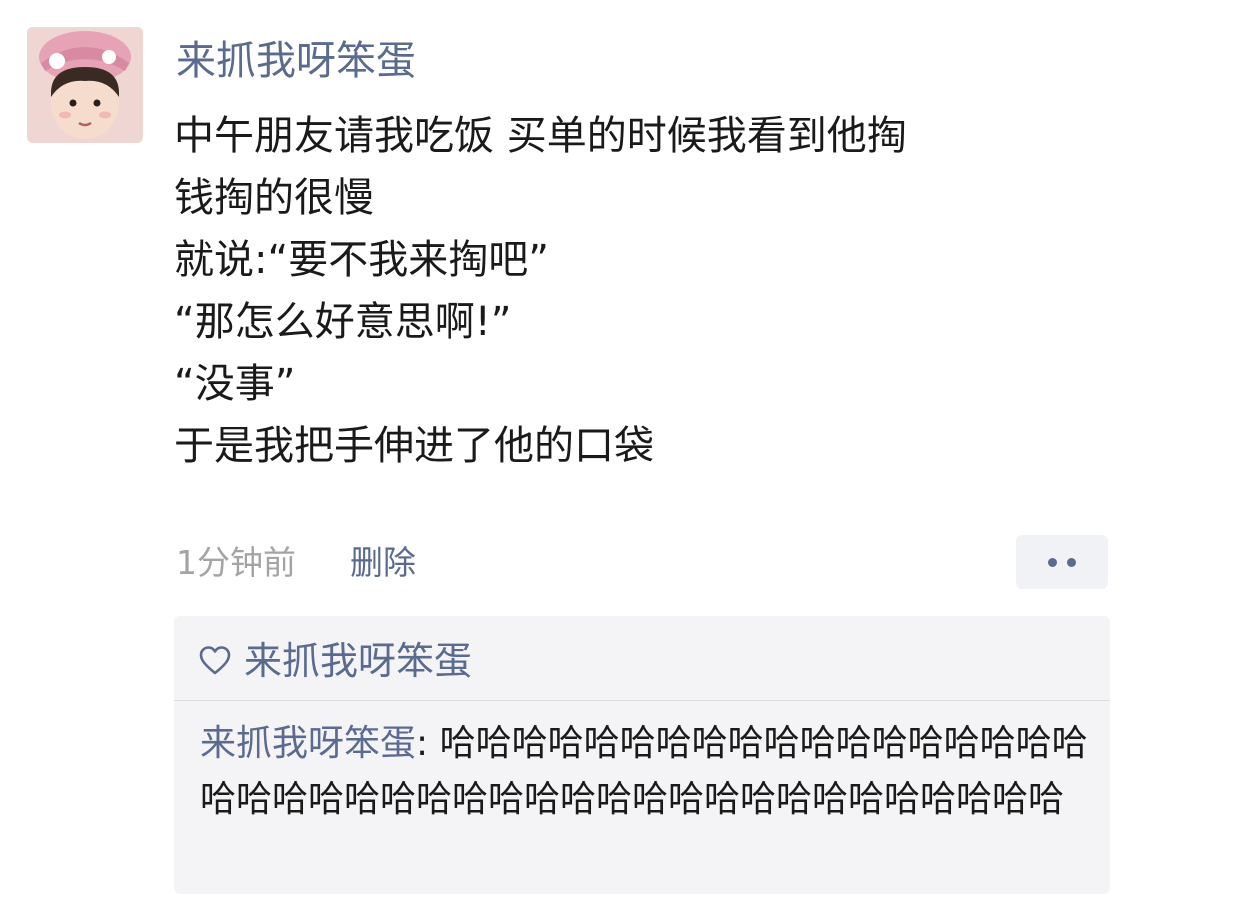 The height and width of the screenshot is (906, 1241). Describe the element at coordinates (215, 660) in the screenshot. I see `heart-icon` at that location.